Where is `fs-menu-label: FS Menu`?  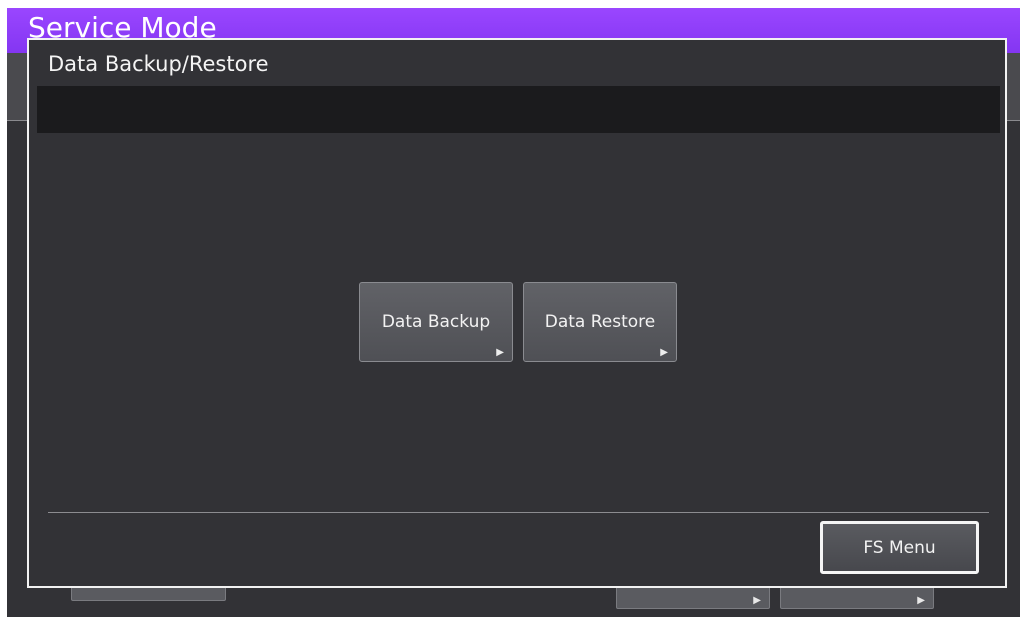
fs-menu-label: FS Menu is located at coordinates (899, 548).